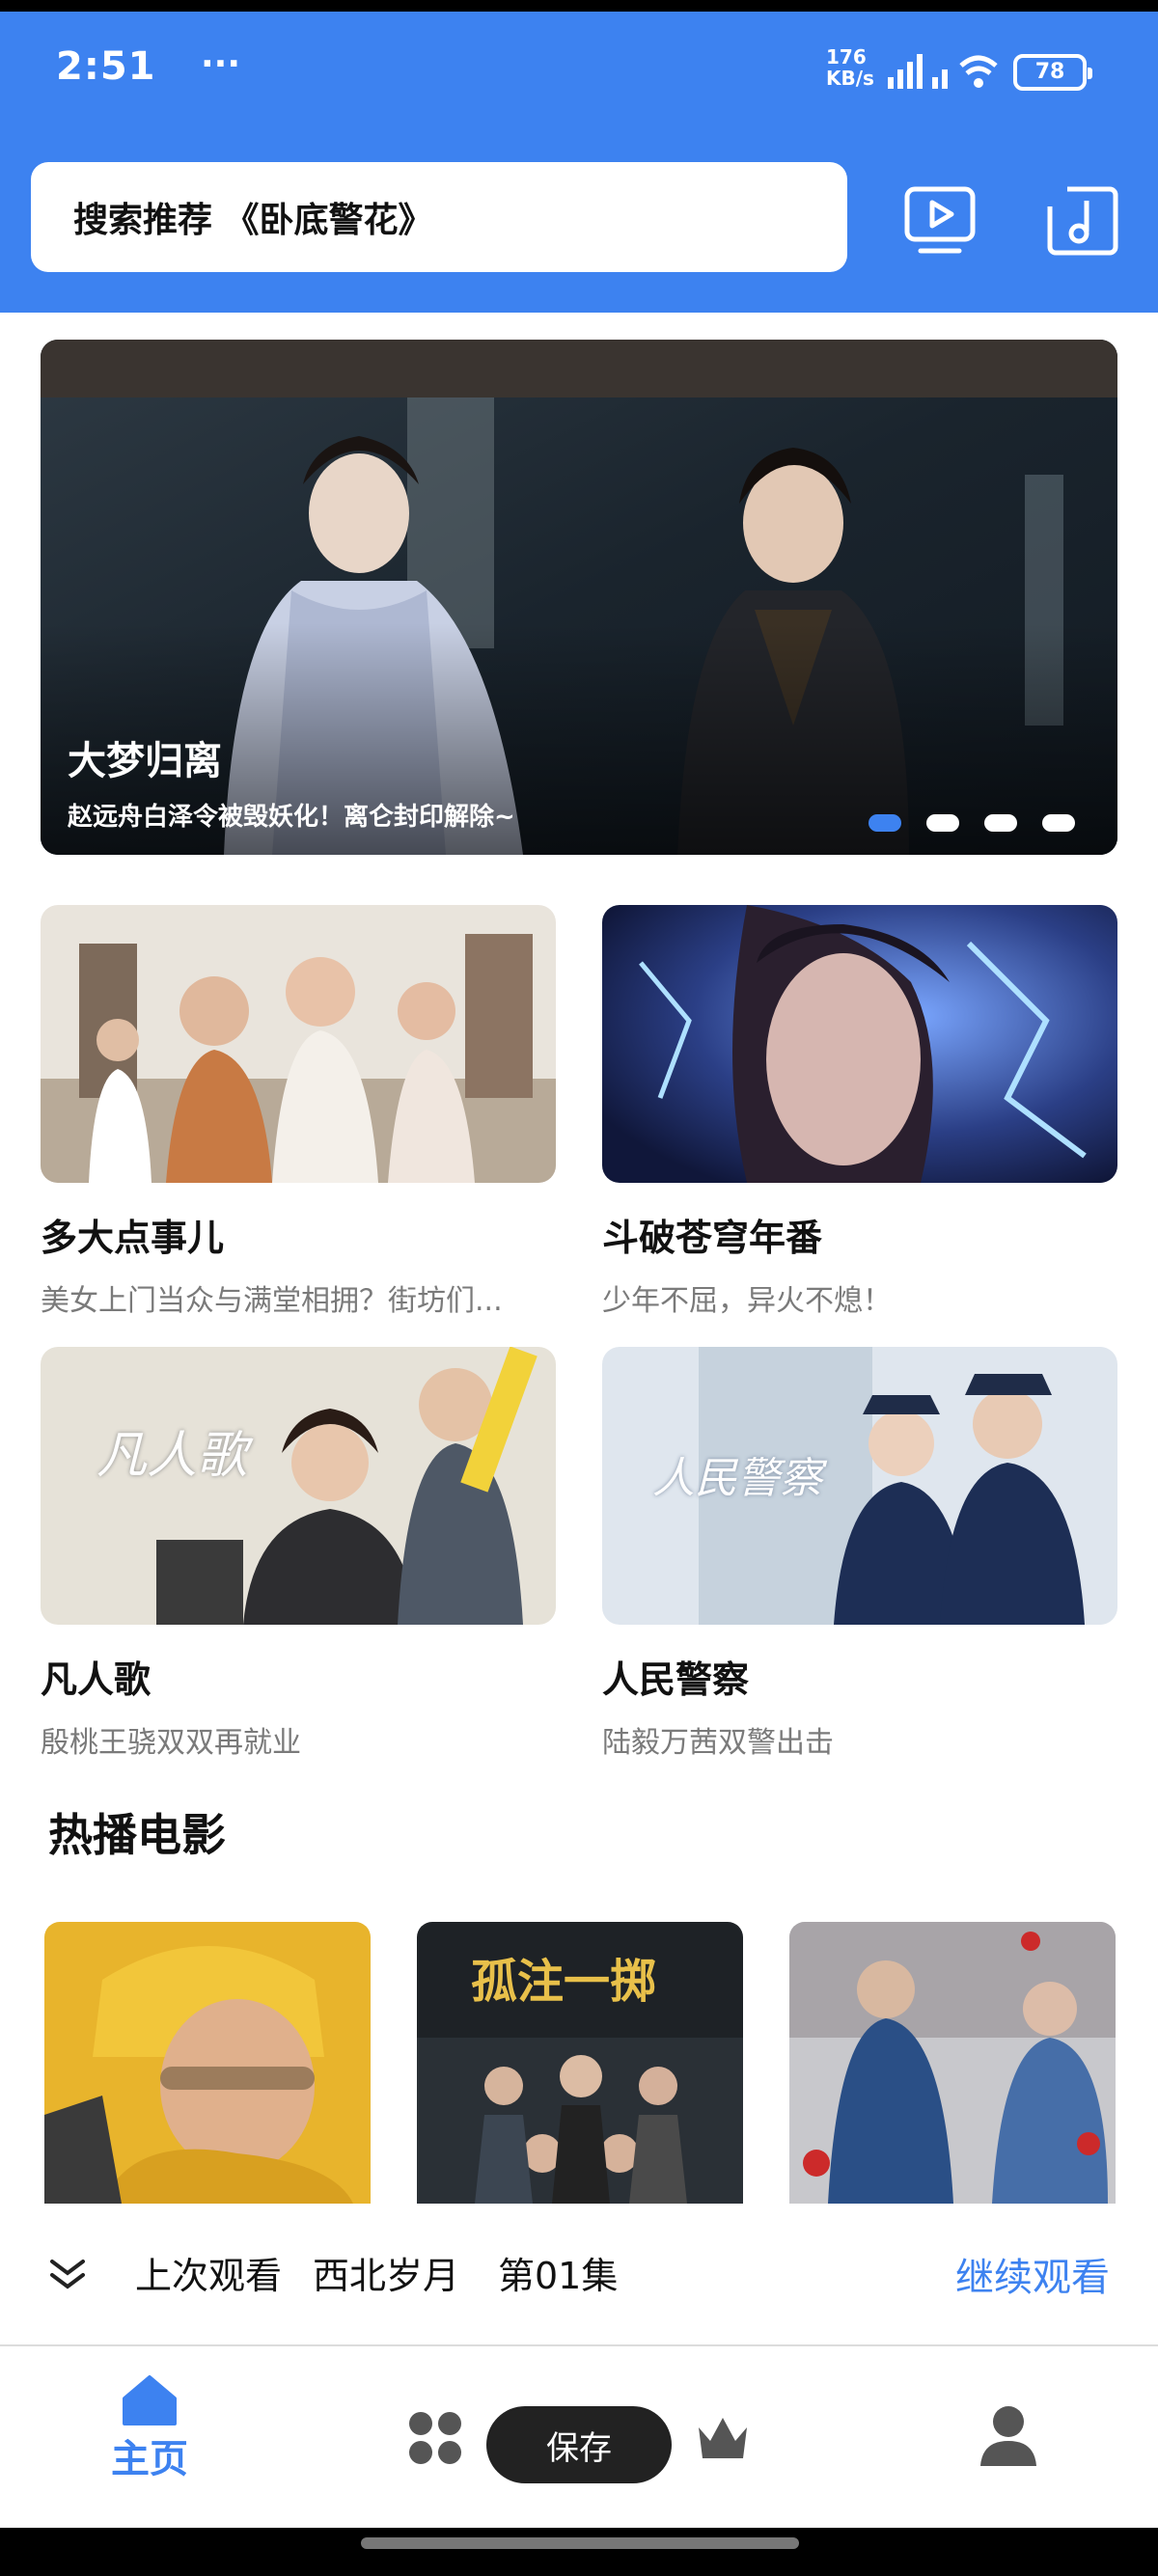 The image size is (1158, 2576). What do you see at coordinates (386, 2276) in the screenshot?
I see `resume-show: 西北岁月` at bounding box center [386, 2276].